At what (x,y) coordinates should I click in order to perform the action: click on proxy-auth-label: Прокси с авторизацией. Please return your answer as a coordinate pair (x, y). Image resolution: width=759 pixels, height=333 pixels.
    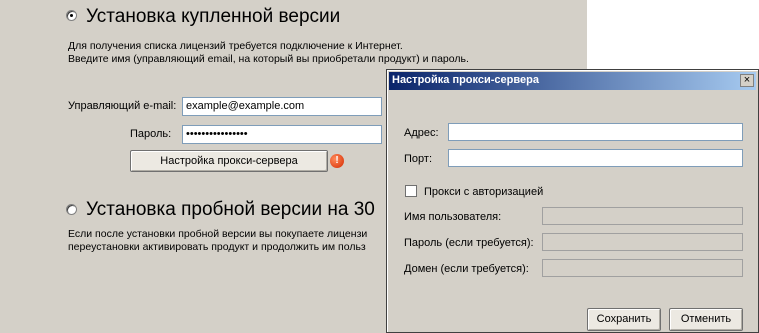
    Looking at the image, I should click on (483, 192).